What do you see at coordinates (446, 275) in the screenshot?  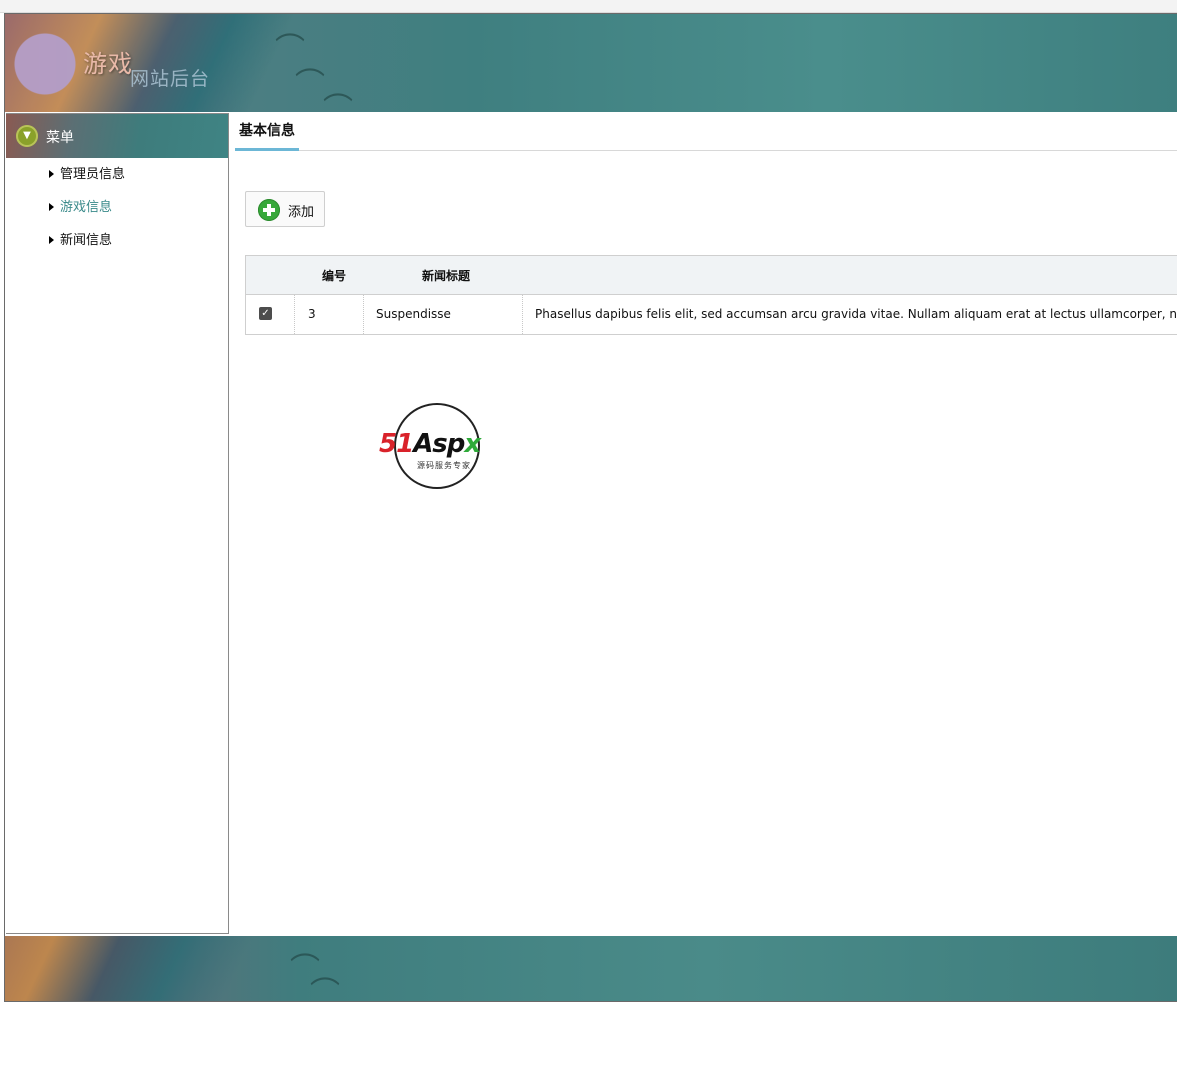 I see `column-header-title: 新闻标题` at bounding box center [446, 275].